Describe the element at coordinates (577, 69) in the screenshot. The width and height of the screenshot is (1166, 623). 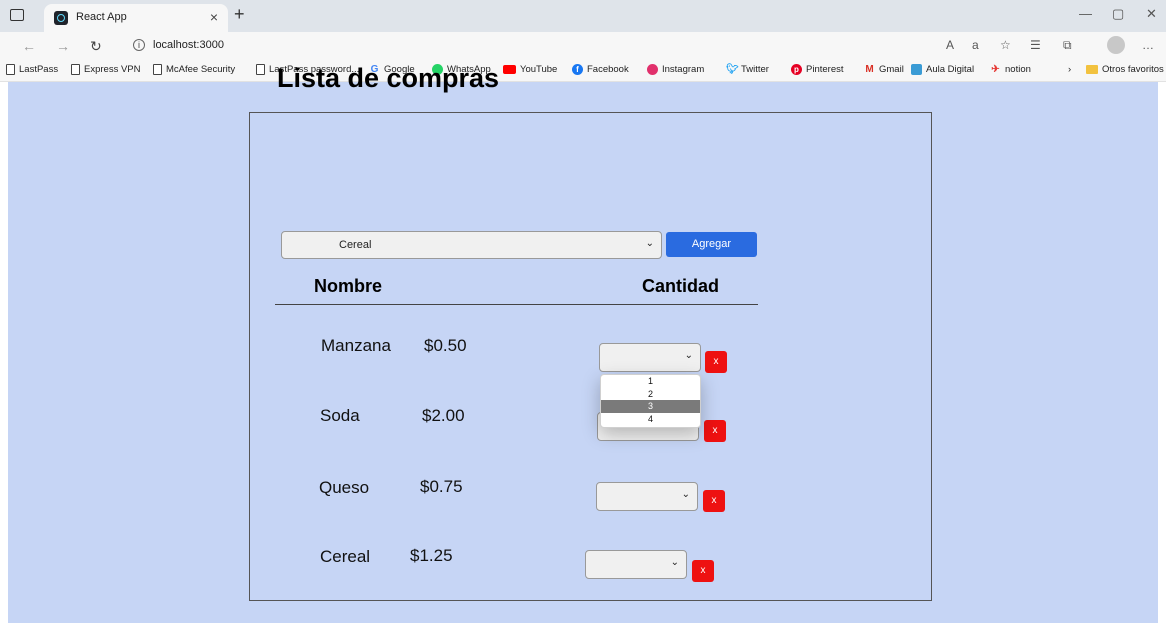
I see `facebook-icon: f` at that location.